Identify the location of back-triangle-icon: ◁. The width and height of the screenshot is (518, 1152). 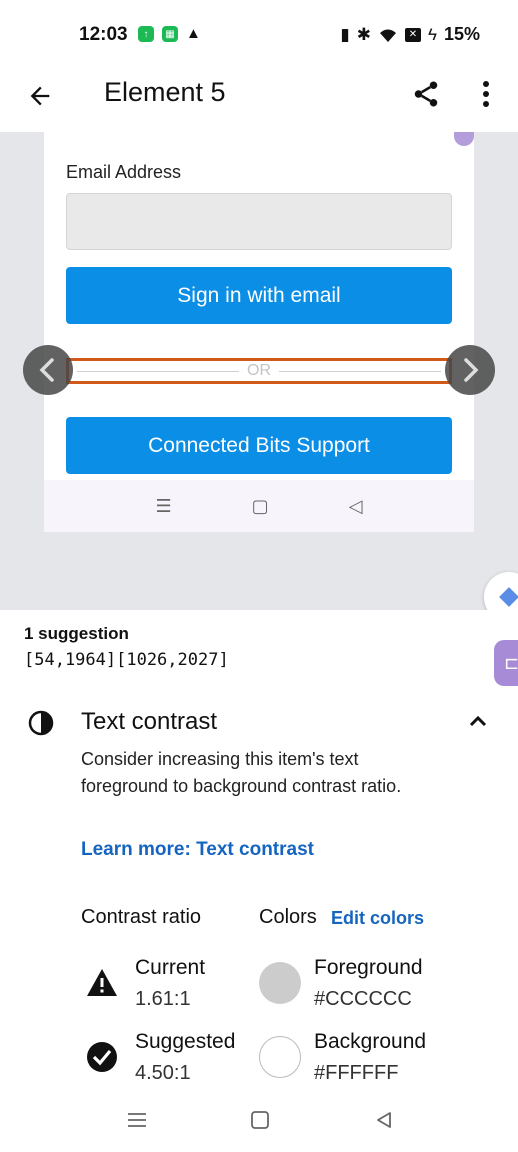
(355, 505).